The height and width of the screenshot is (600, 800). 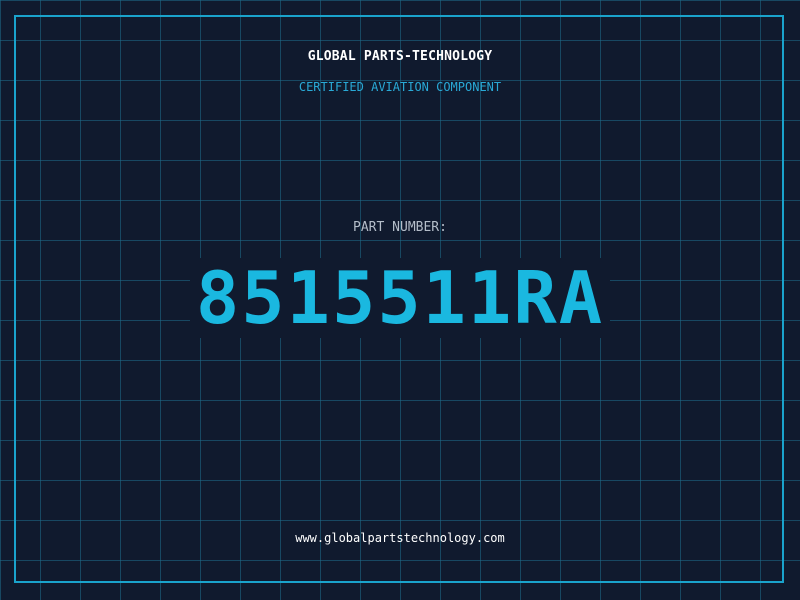 What do you see at coordinates (400, 227) in the screenshot?
I see `part-number-label: PART NUMBER:` at bounding box center [400, 227].